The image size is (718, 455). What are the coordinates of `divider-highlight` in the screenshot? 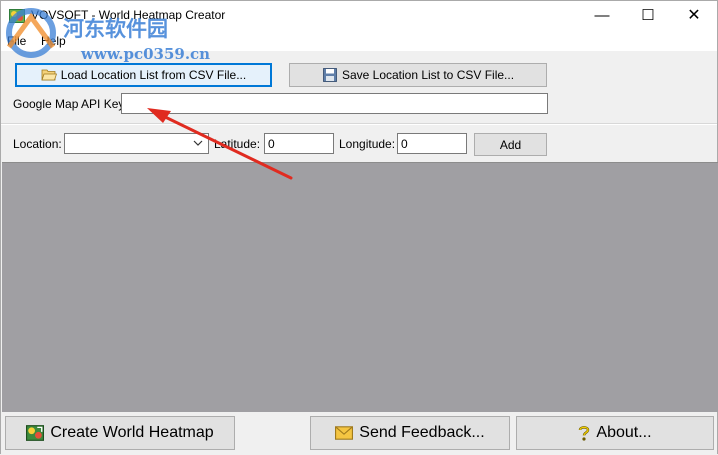 It's located at (359, 124).